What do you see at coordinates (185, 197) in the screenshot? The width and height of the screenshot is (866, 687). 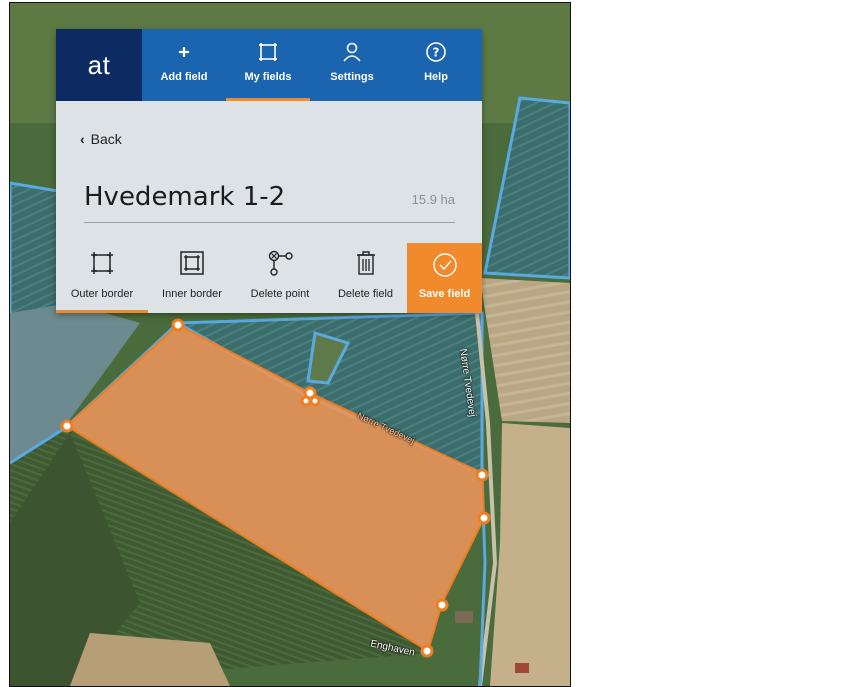 I see `field-name: Hvedemark 1-2` at bounding box center [185, 197].